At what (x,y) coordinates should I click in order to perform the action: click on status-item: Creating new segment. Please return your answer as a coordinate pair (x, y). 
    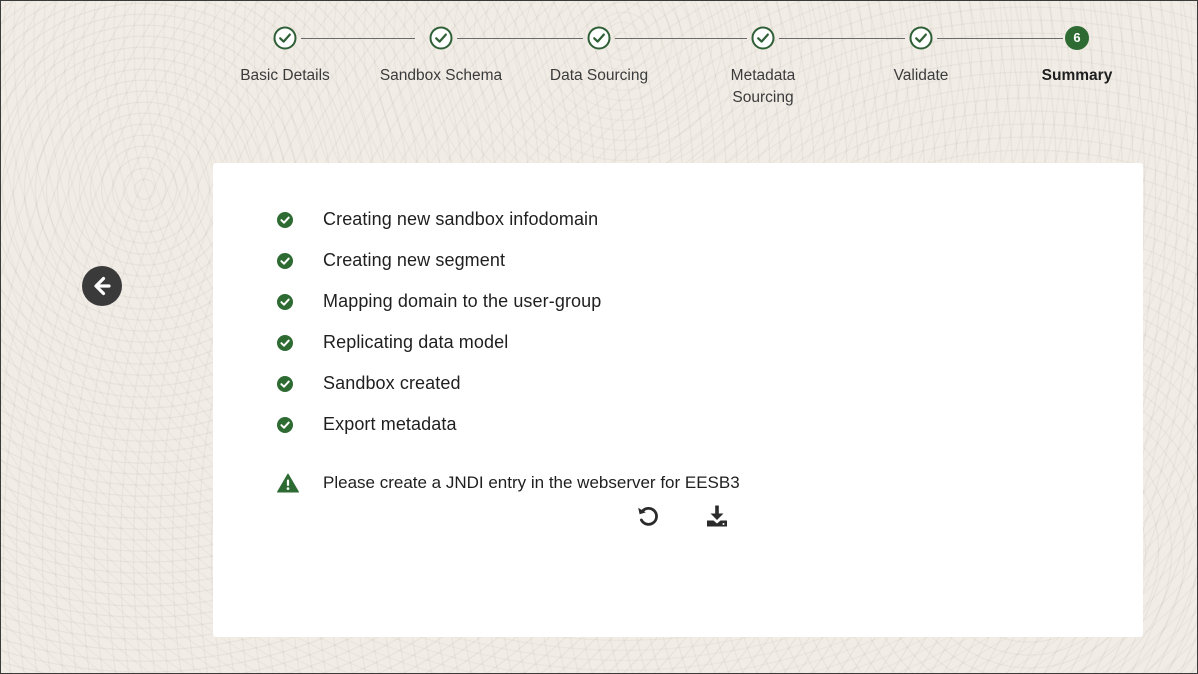
    Looking at the image, I should click on (439, 260).